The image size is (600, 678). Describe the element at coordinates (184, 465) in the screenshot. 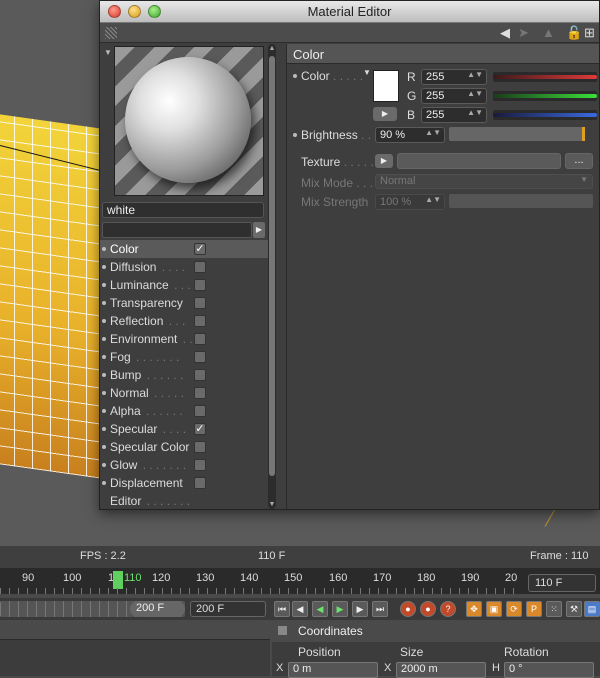

I see `channel-glow: Glow . . . . . . .` at that location.